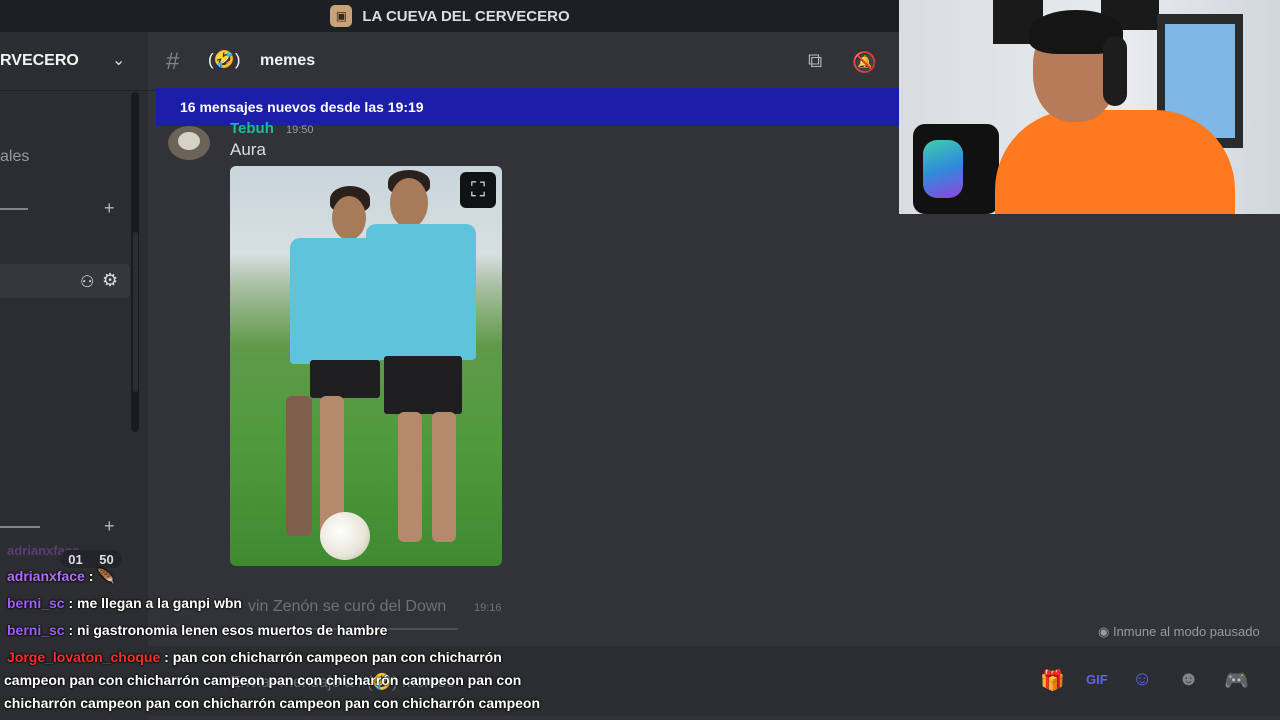 The height and width of the screenshot is (720, 1280). Describe the element at coordinates (466, 16) in the screenshot. I see `window-title: LA CUEVA DEL CERVECERO` at that location.